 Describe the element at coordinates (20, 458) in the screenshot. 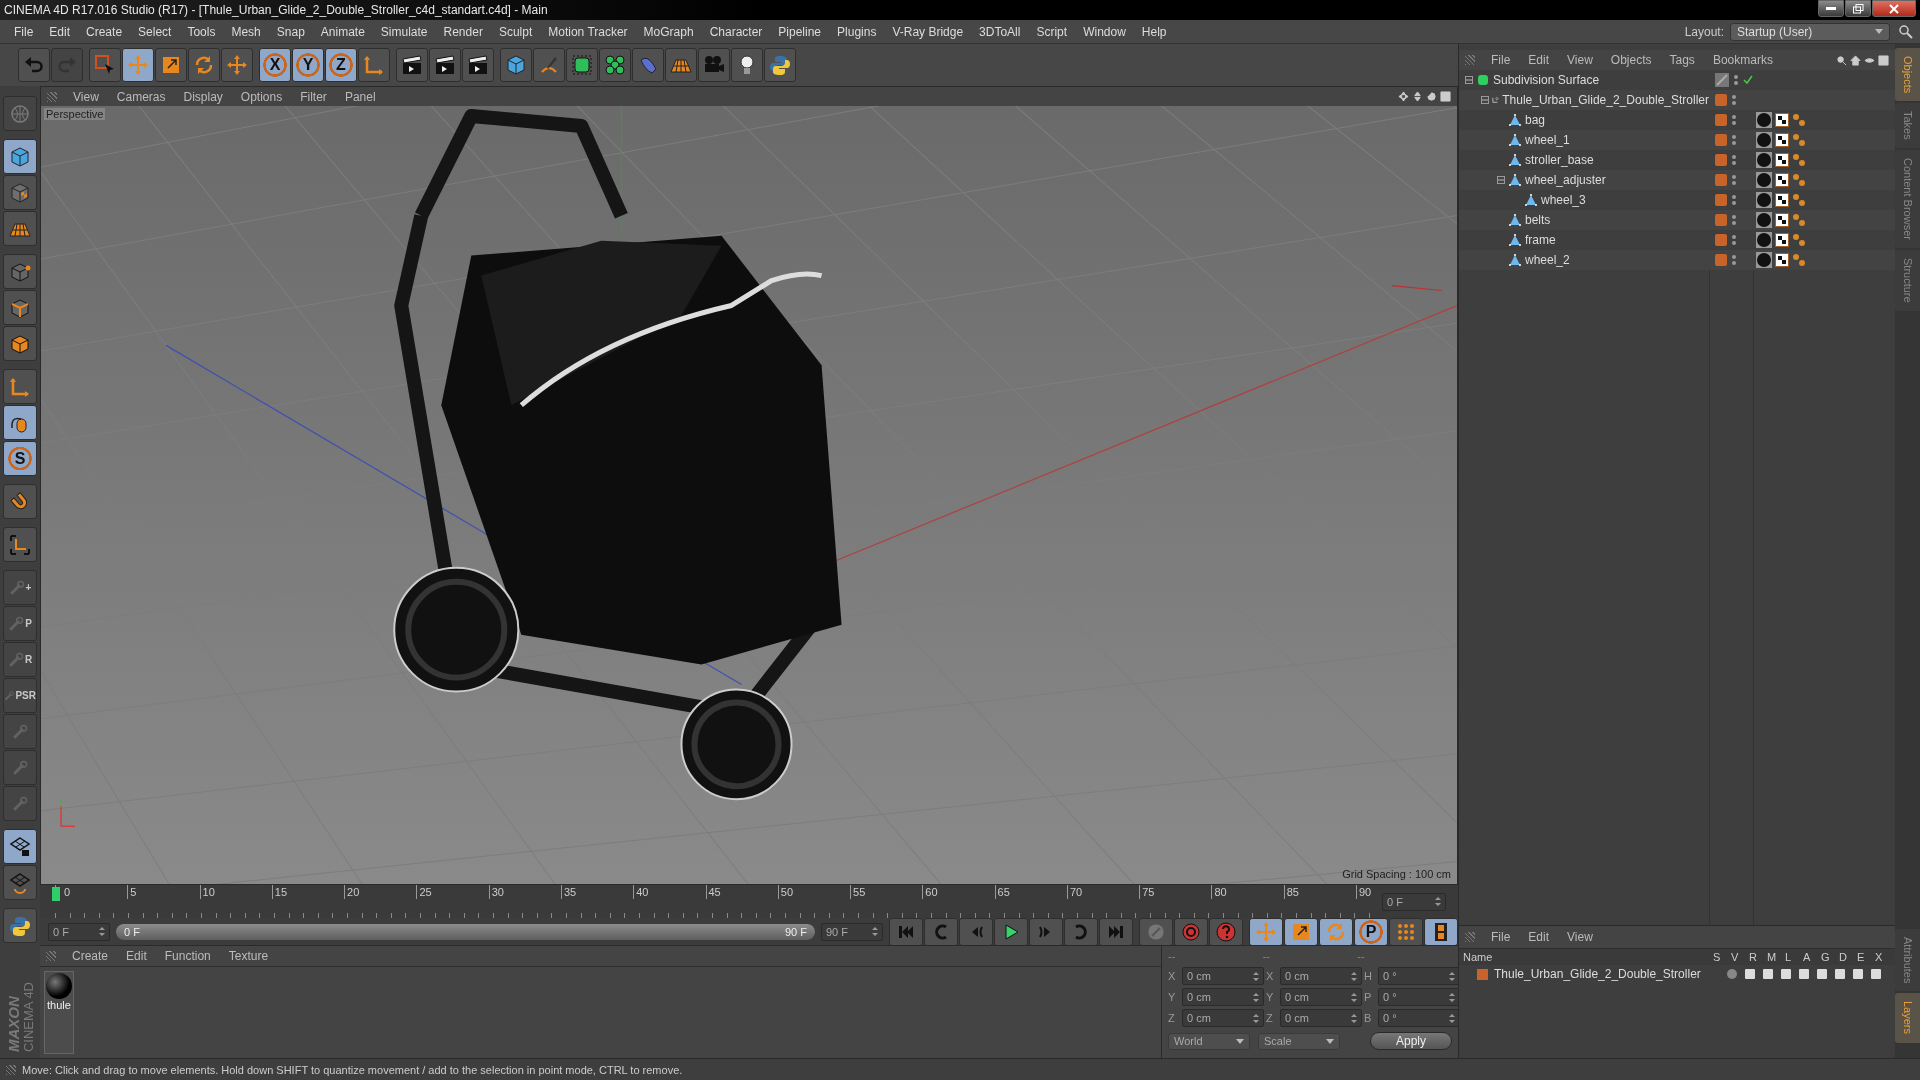

I see `axis-toggle-button: S` at that location.